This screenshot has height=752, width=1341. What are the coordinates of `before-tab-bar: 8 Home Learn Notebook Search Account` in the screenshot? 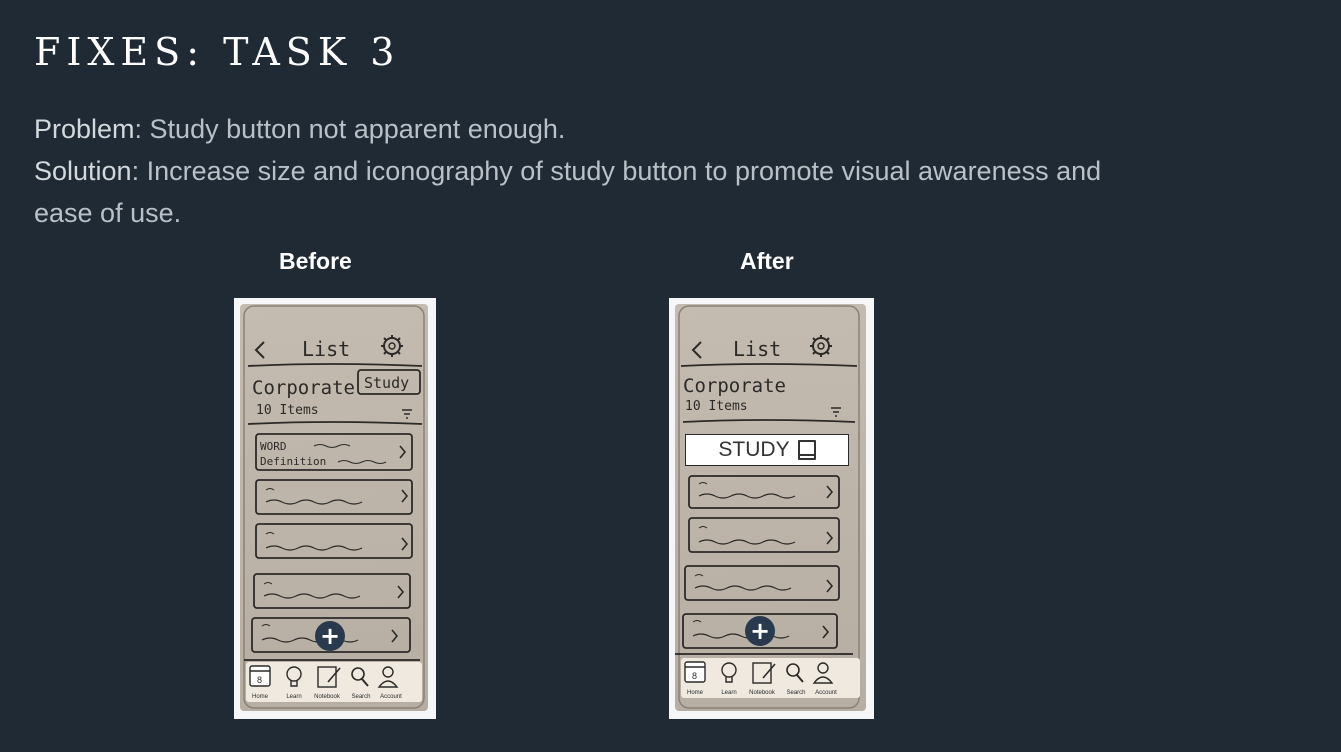 It's located at (334, 682).